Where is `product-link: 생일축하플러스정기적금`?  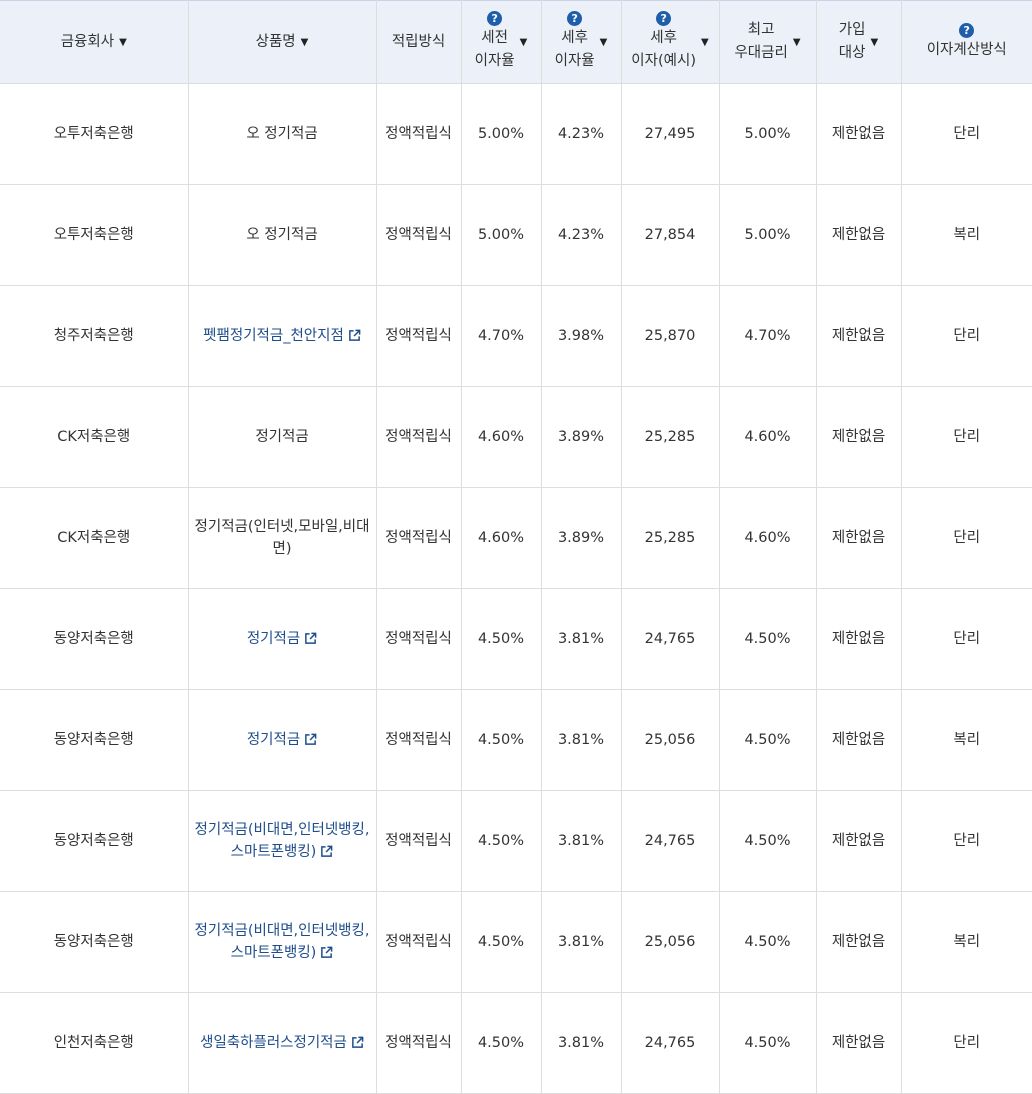 product-link: 생일축하플러스정기적금 is located at coordinates (282, 1043).